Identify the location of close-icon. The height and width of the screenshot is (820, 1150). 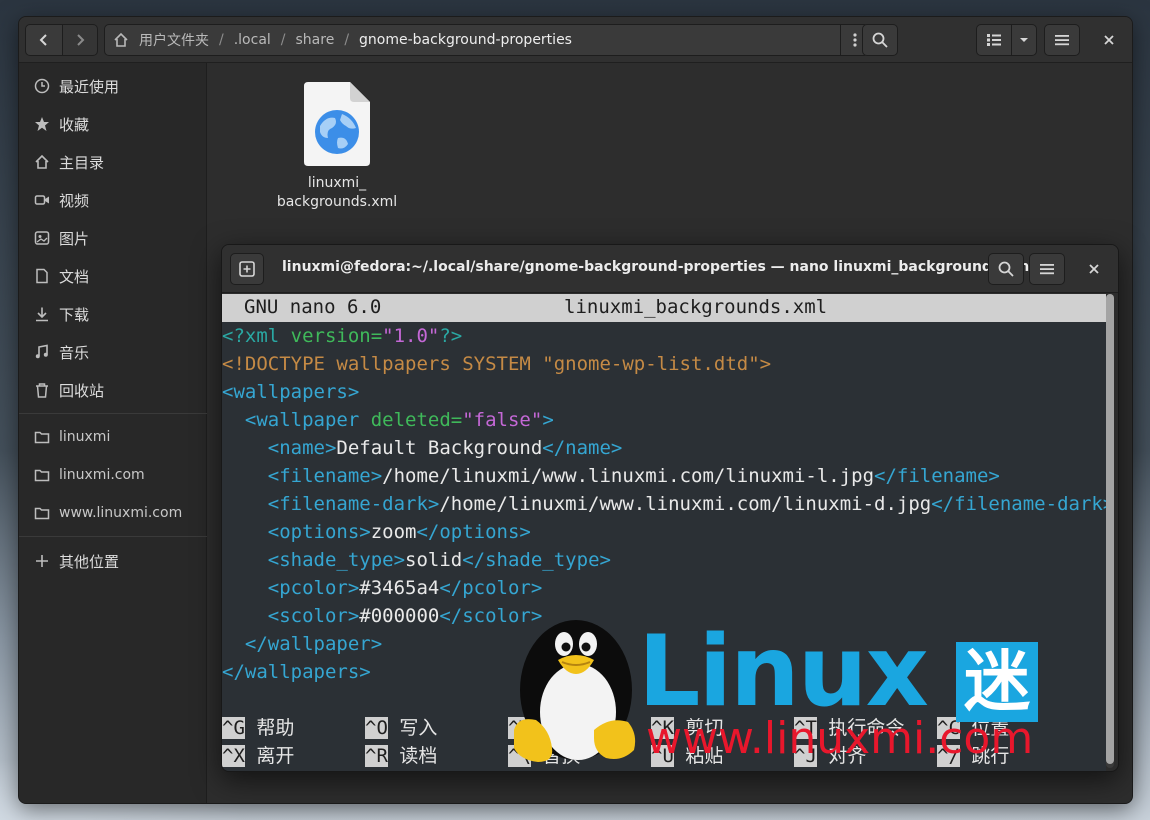
(1109, 40).